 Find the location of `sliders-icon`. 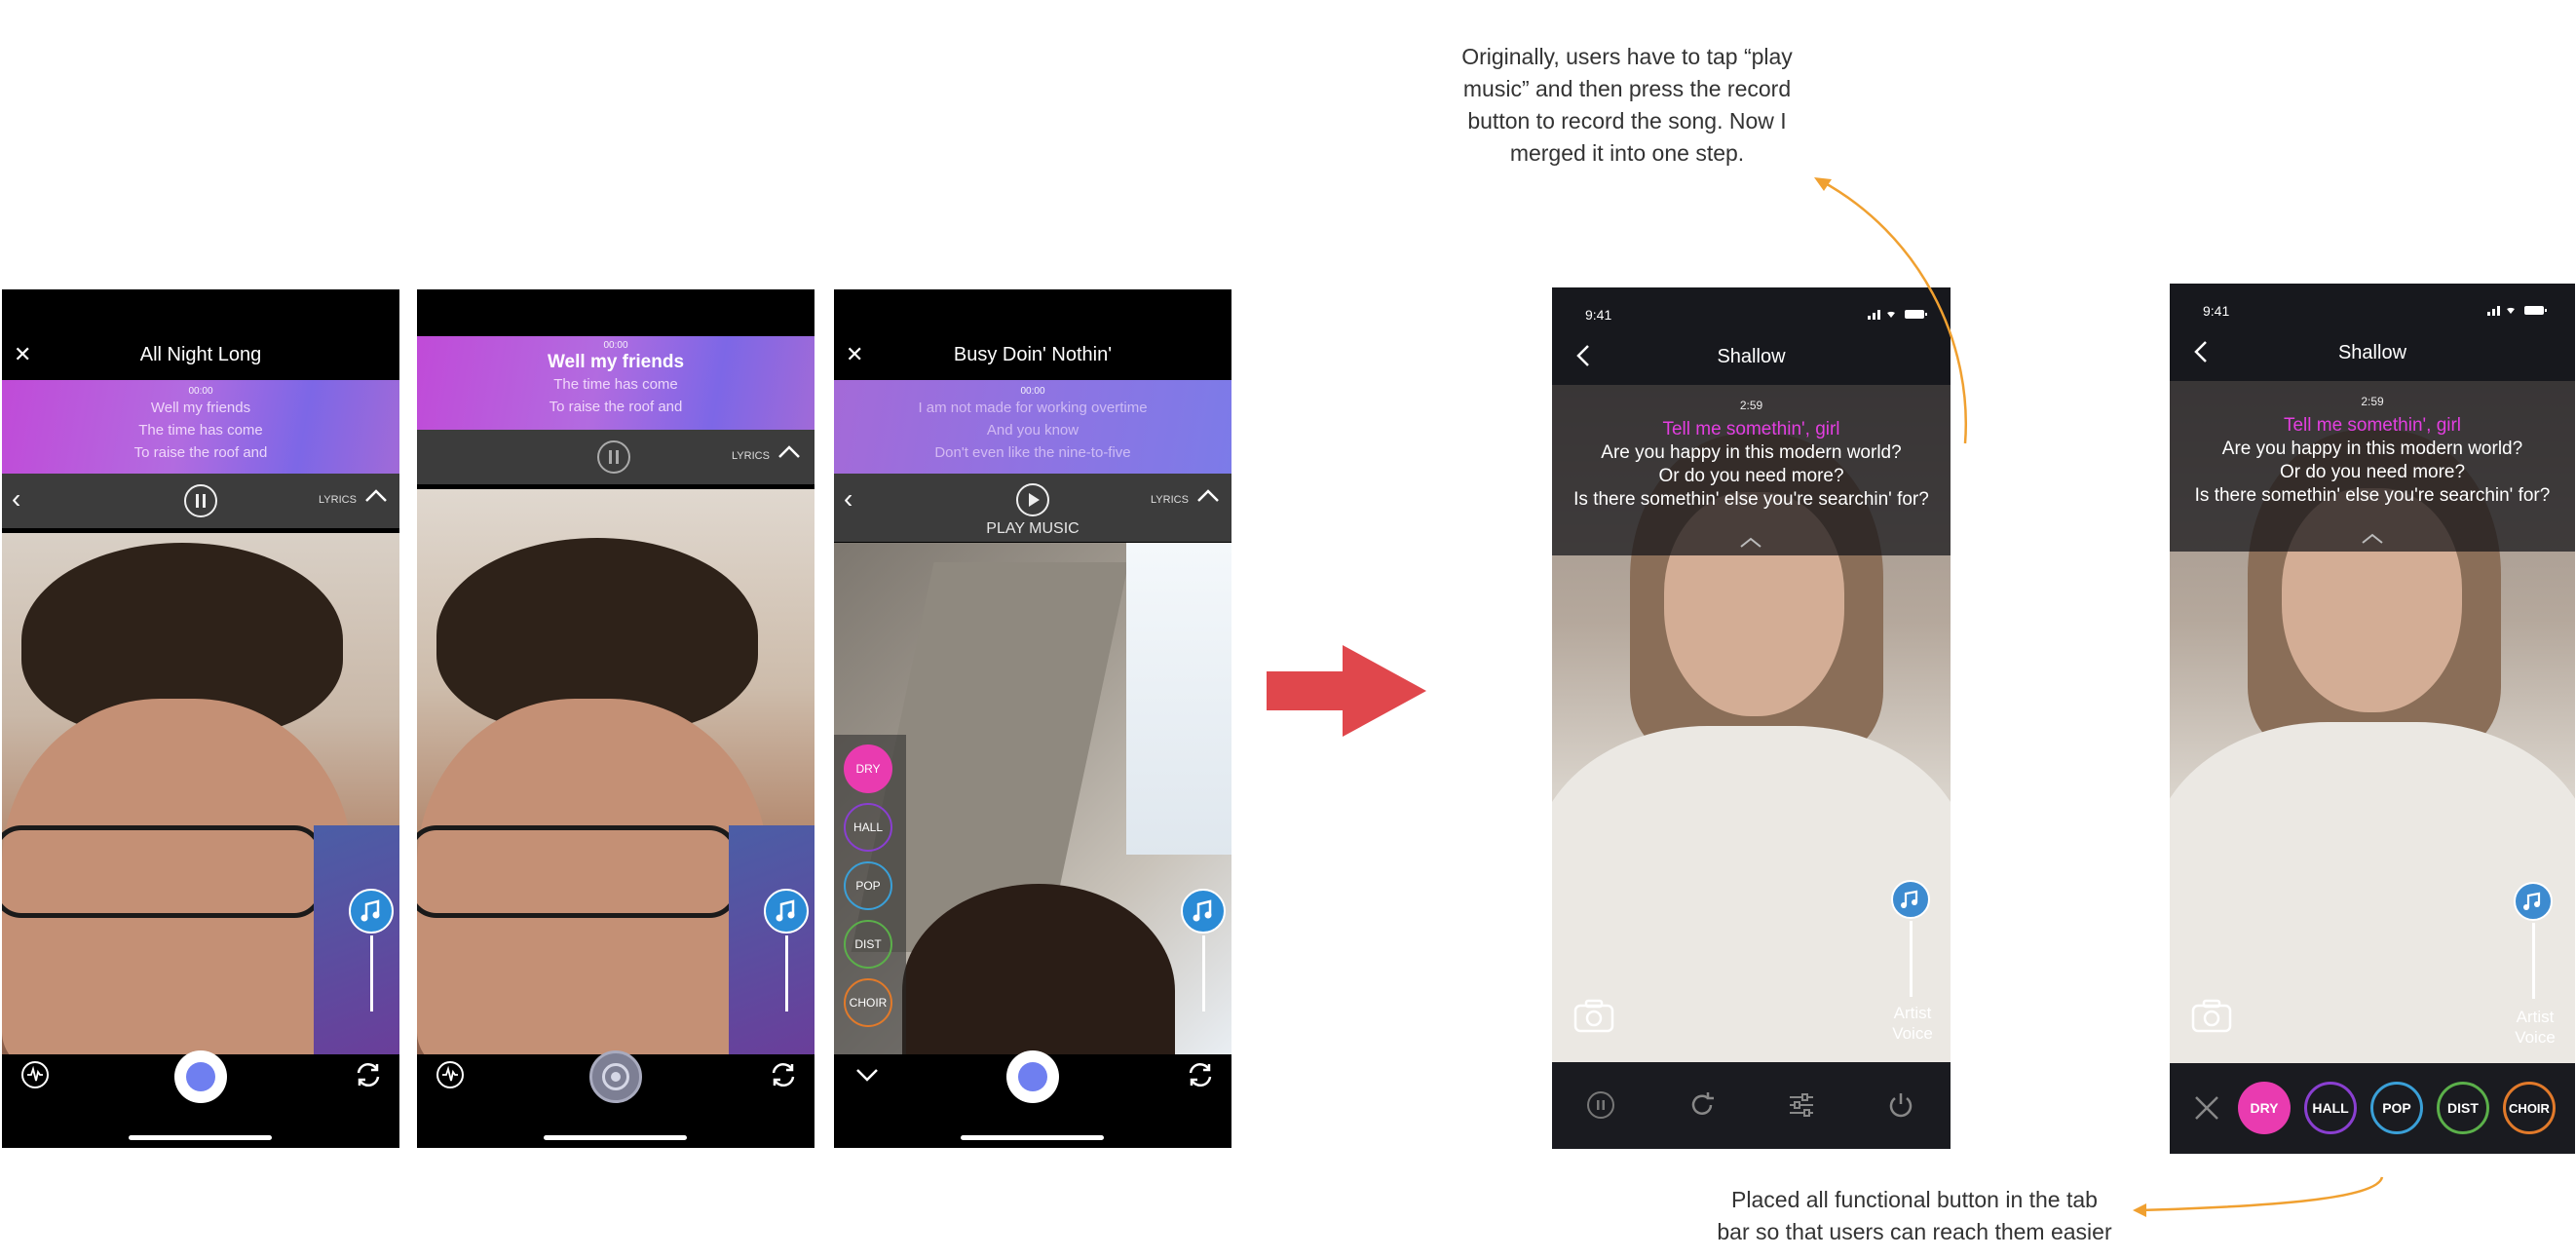

sliders-icon is located at coordinates (1801, 1105).